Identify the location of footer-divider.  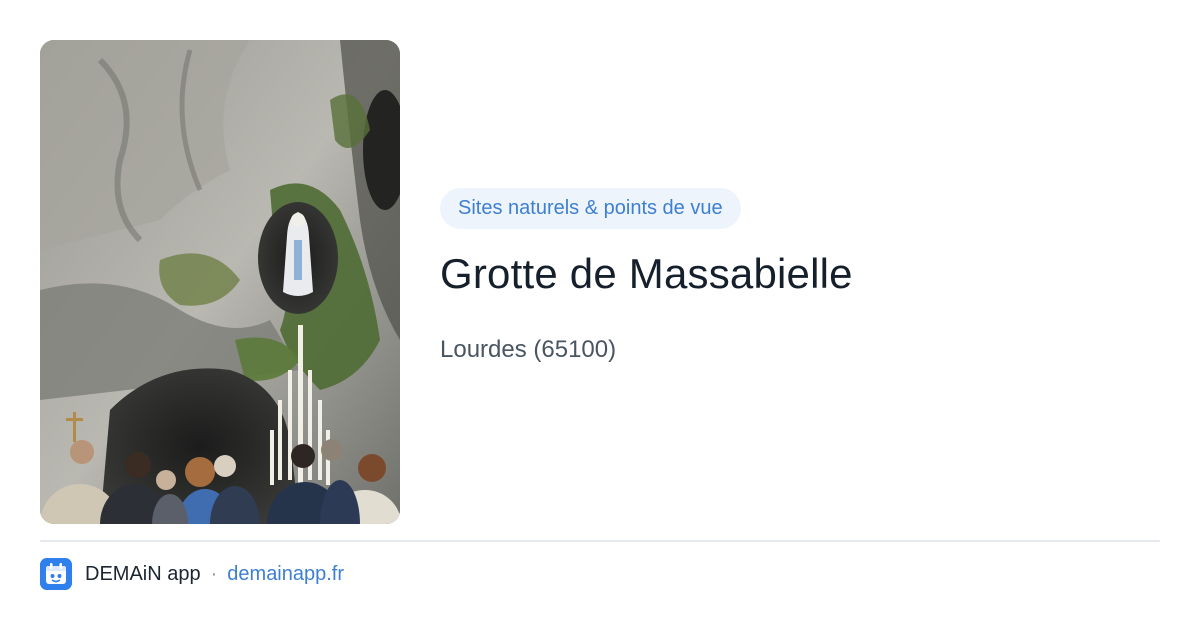
(600, 541).